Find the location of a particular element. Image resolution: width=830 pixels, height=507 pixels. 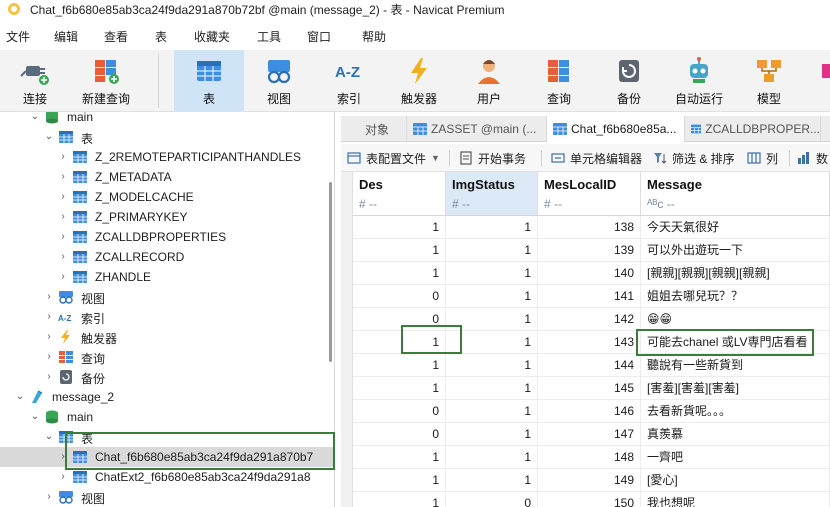

table-cell: 可能去chanel 或LV専門店看看 is located at coordinates (735, 342).